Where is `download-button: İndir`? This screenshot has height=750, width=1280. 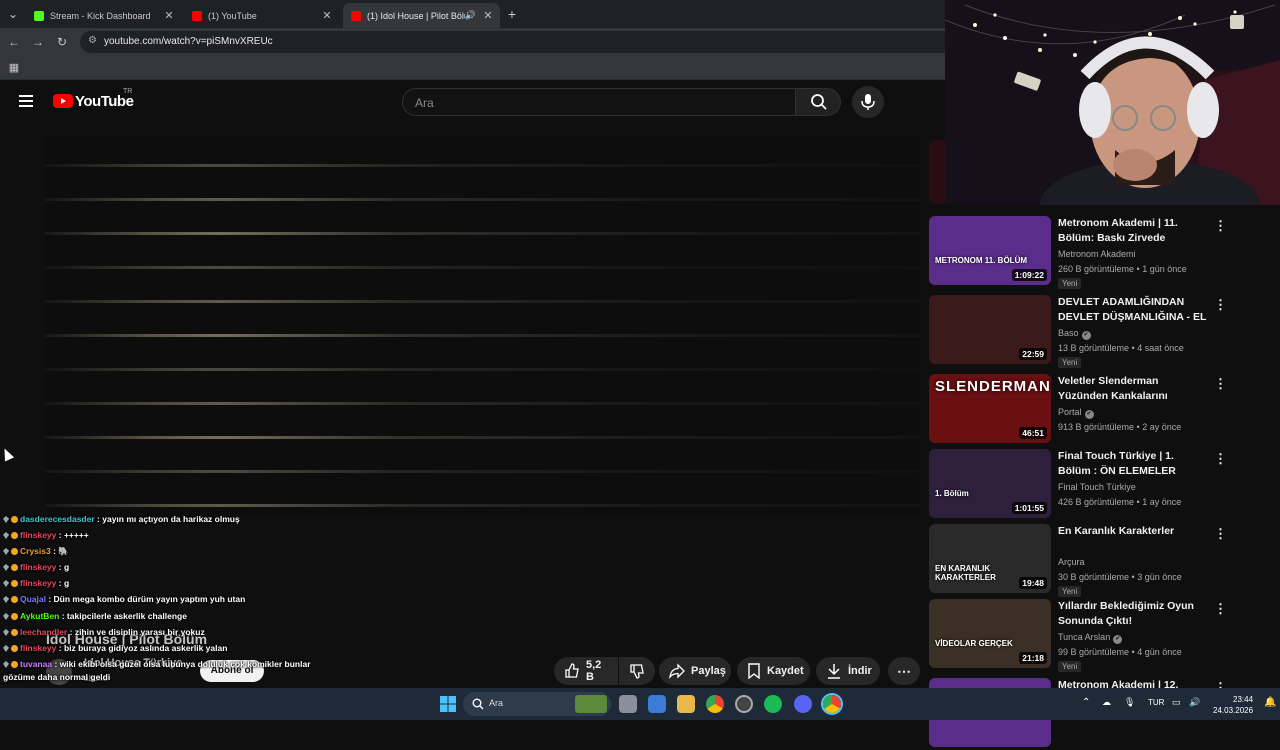 download-button: İndir is located at coordinates (848, 671).